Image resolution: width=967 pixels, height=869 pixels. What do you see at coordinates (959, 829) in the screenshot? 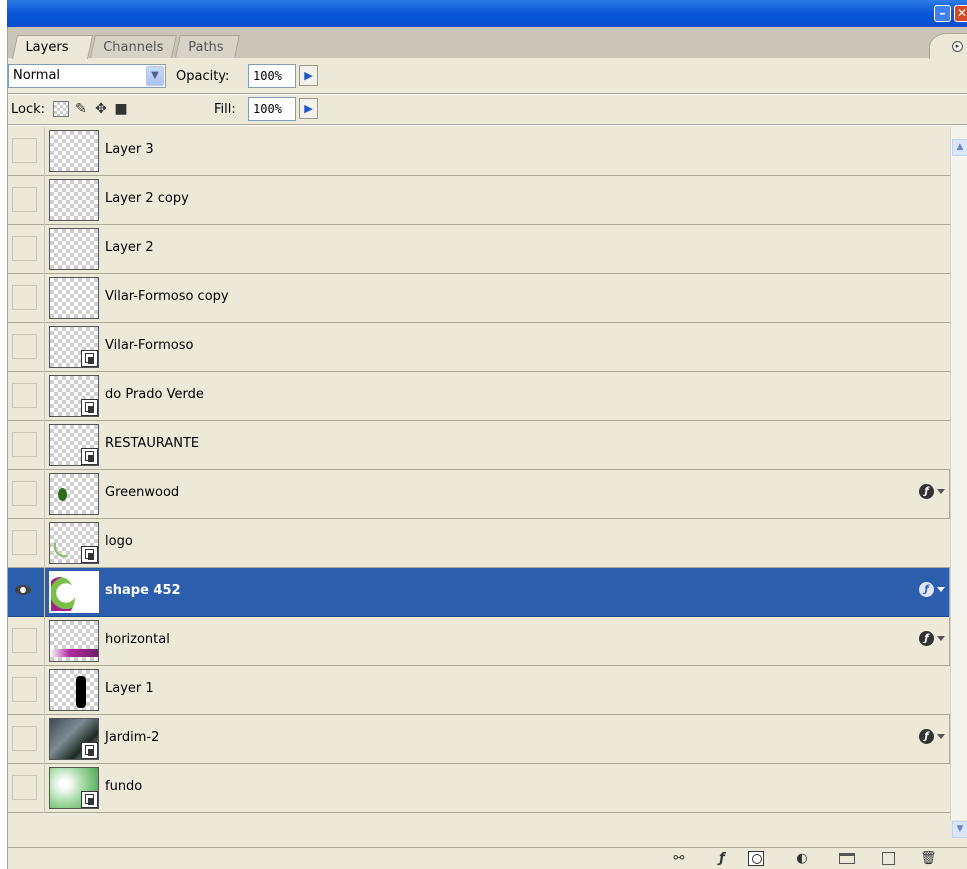
I see `scroll-down-icon: ▼` at bounding box center [959, 829].